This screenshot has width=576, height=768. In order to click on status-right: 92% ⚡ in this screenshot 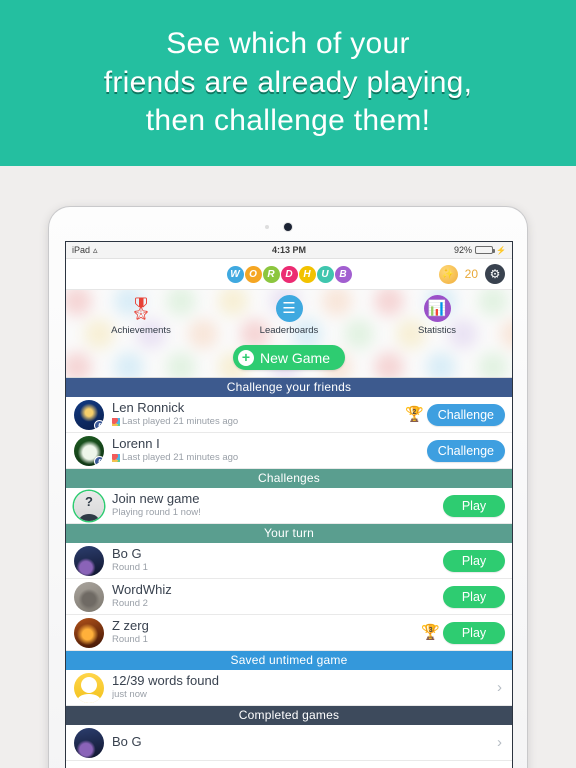, I will do `click(480, 250)`.